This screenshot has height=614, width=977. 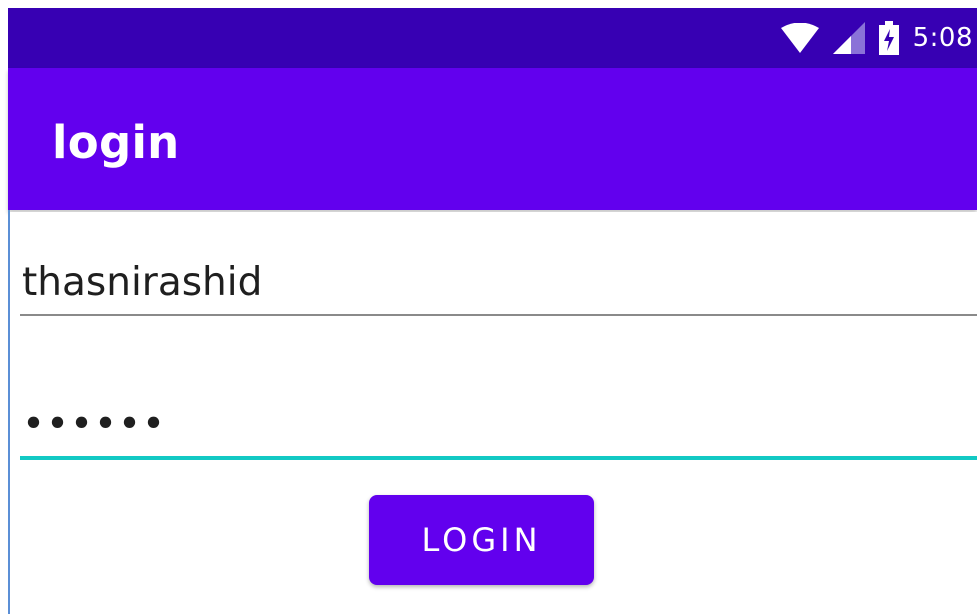 I want to click on status-clock: 5:08, so click(x=942, y=38).